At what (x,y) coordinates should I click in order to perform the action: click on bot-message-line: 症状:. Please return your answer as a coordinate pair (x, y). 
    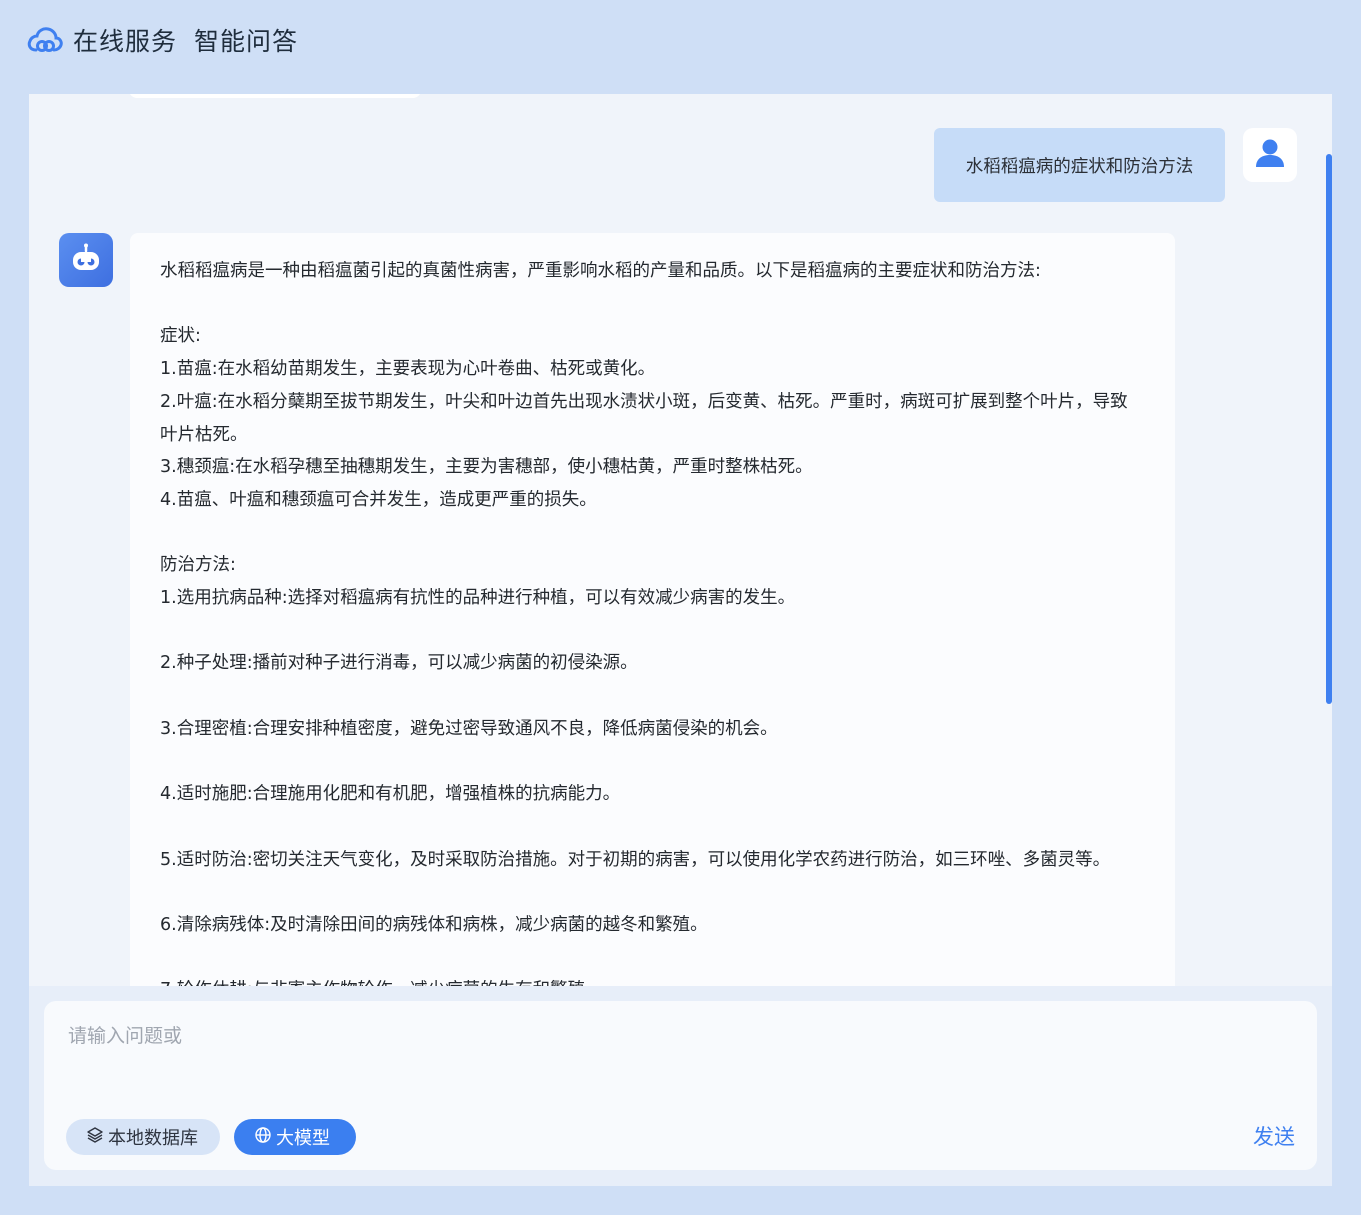
    Looking at the image, I should click on (180, 336).